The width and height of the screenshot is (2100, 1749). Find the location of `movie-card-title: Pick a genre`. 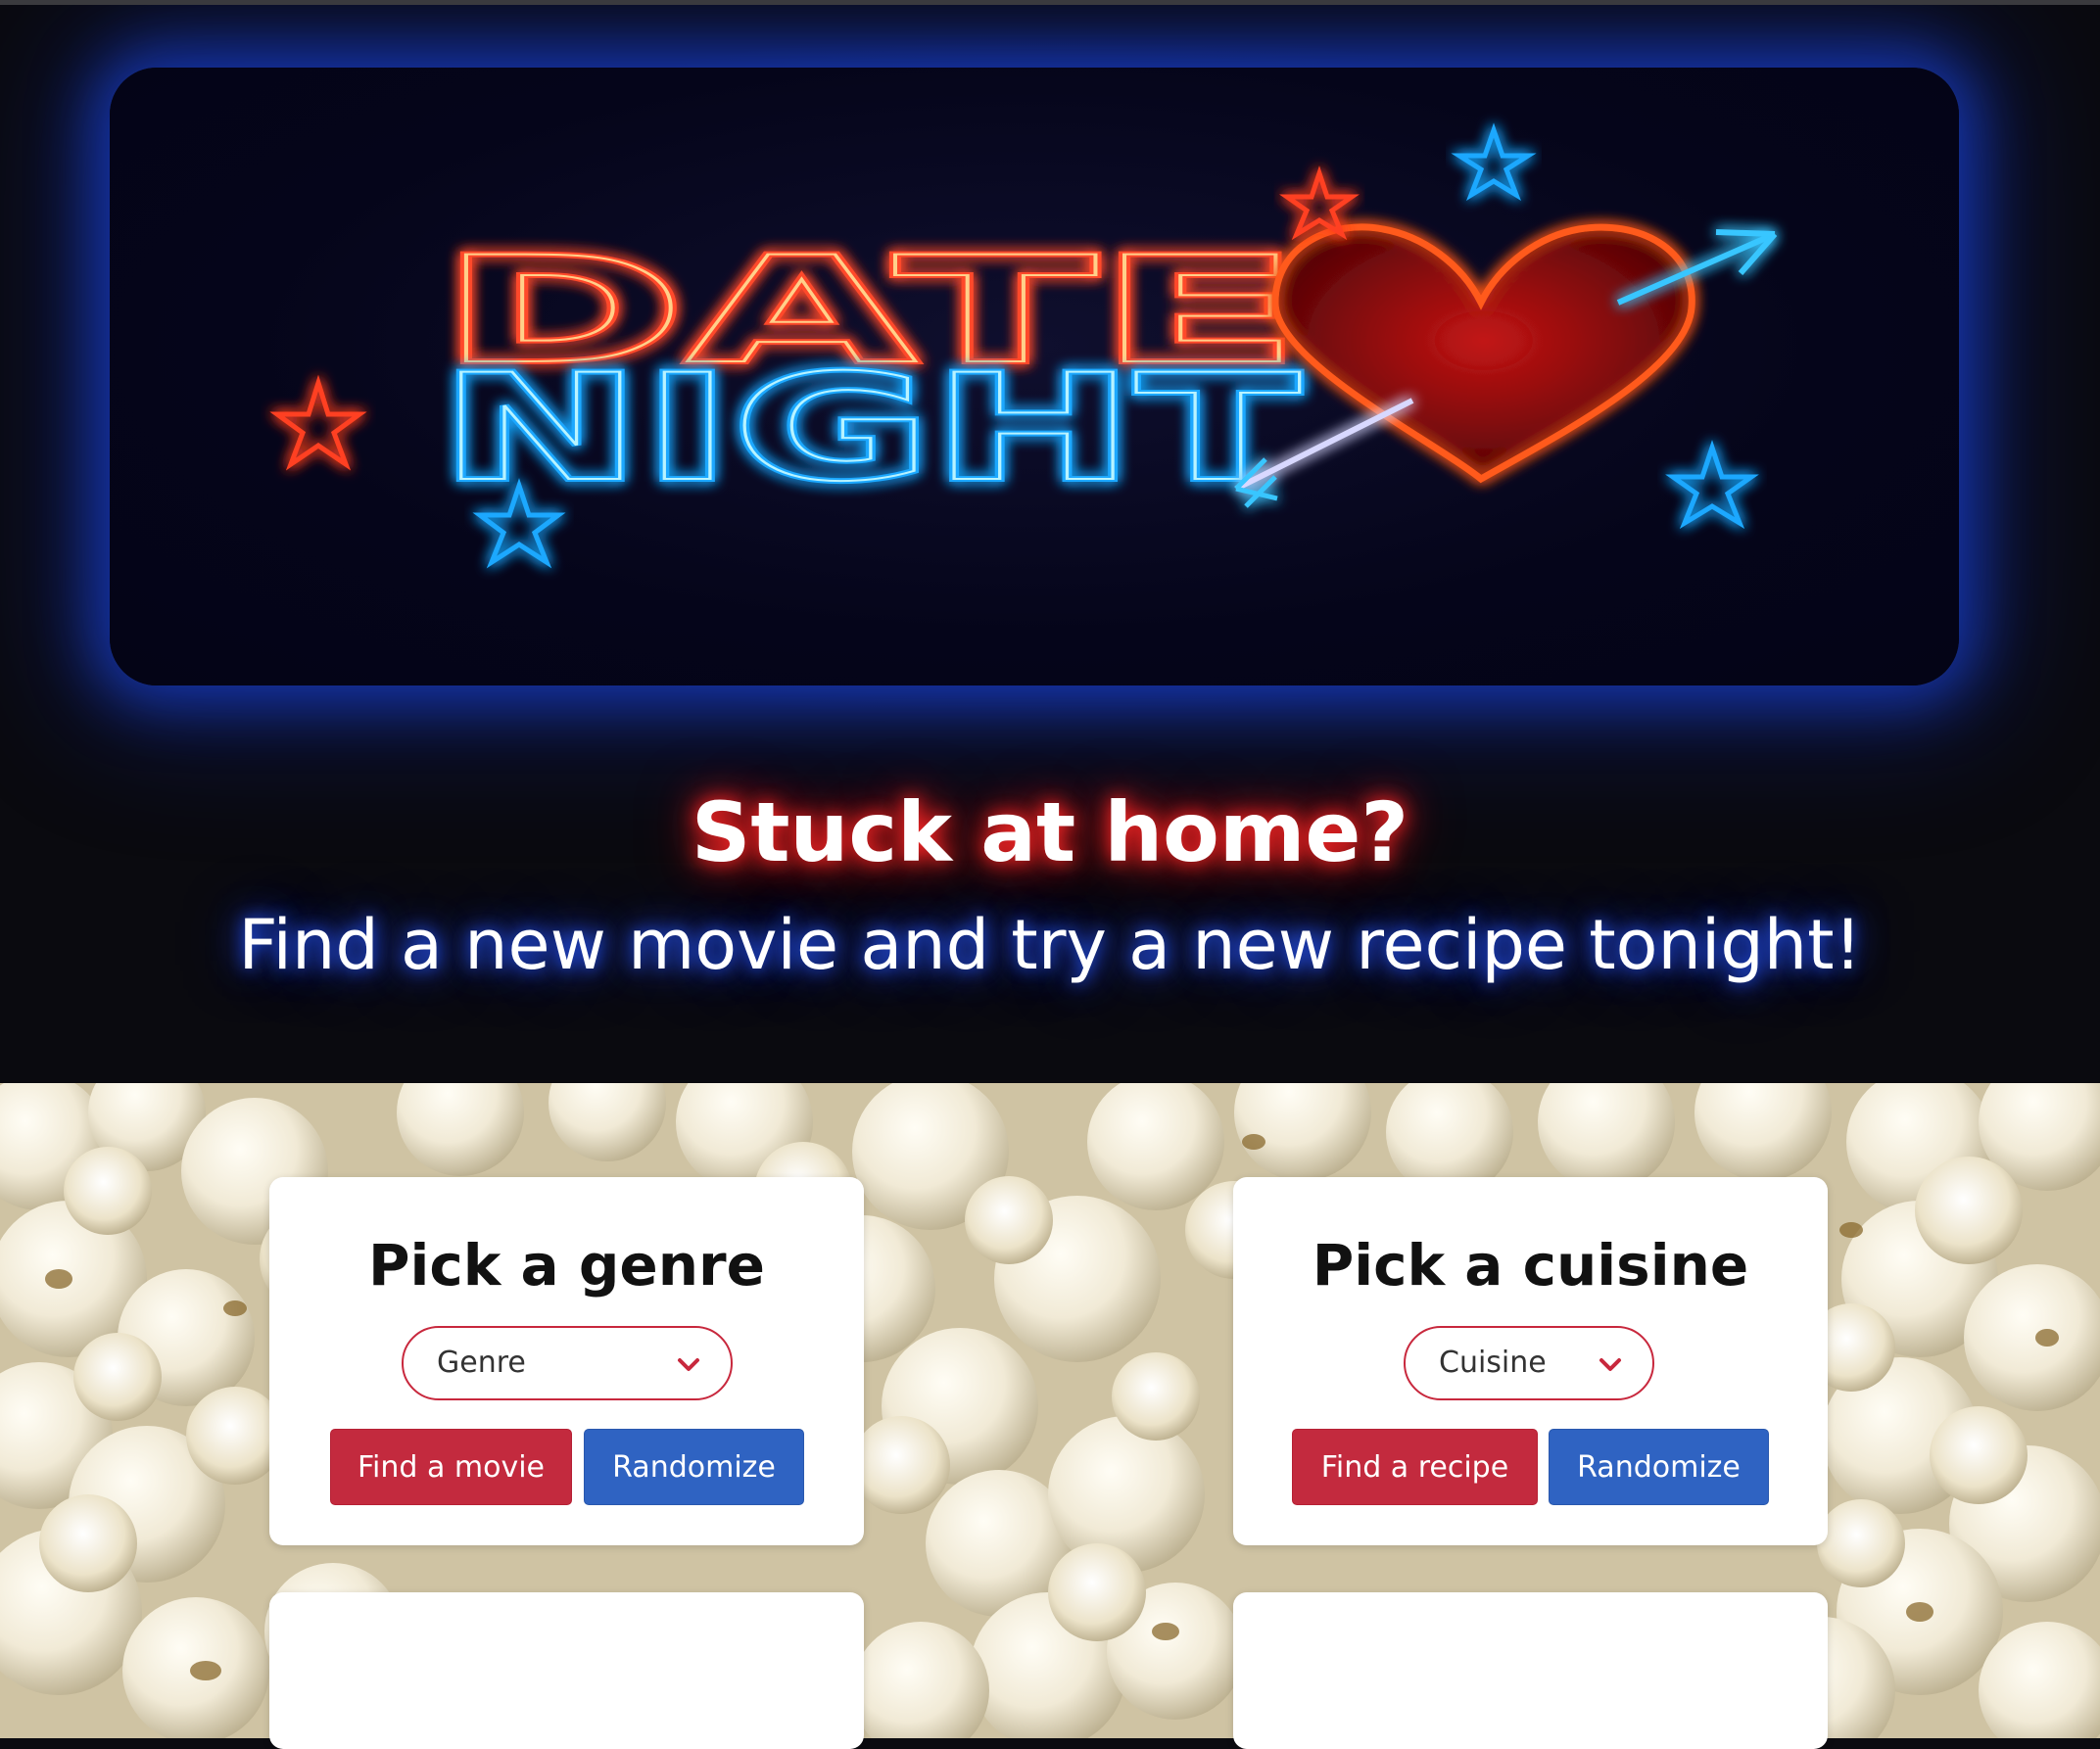

movie-card-title: Pick a genre is located at coordinates (567, 1266).